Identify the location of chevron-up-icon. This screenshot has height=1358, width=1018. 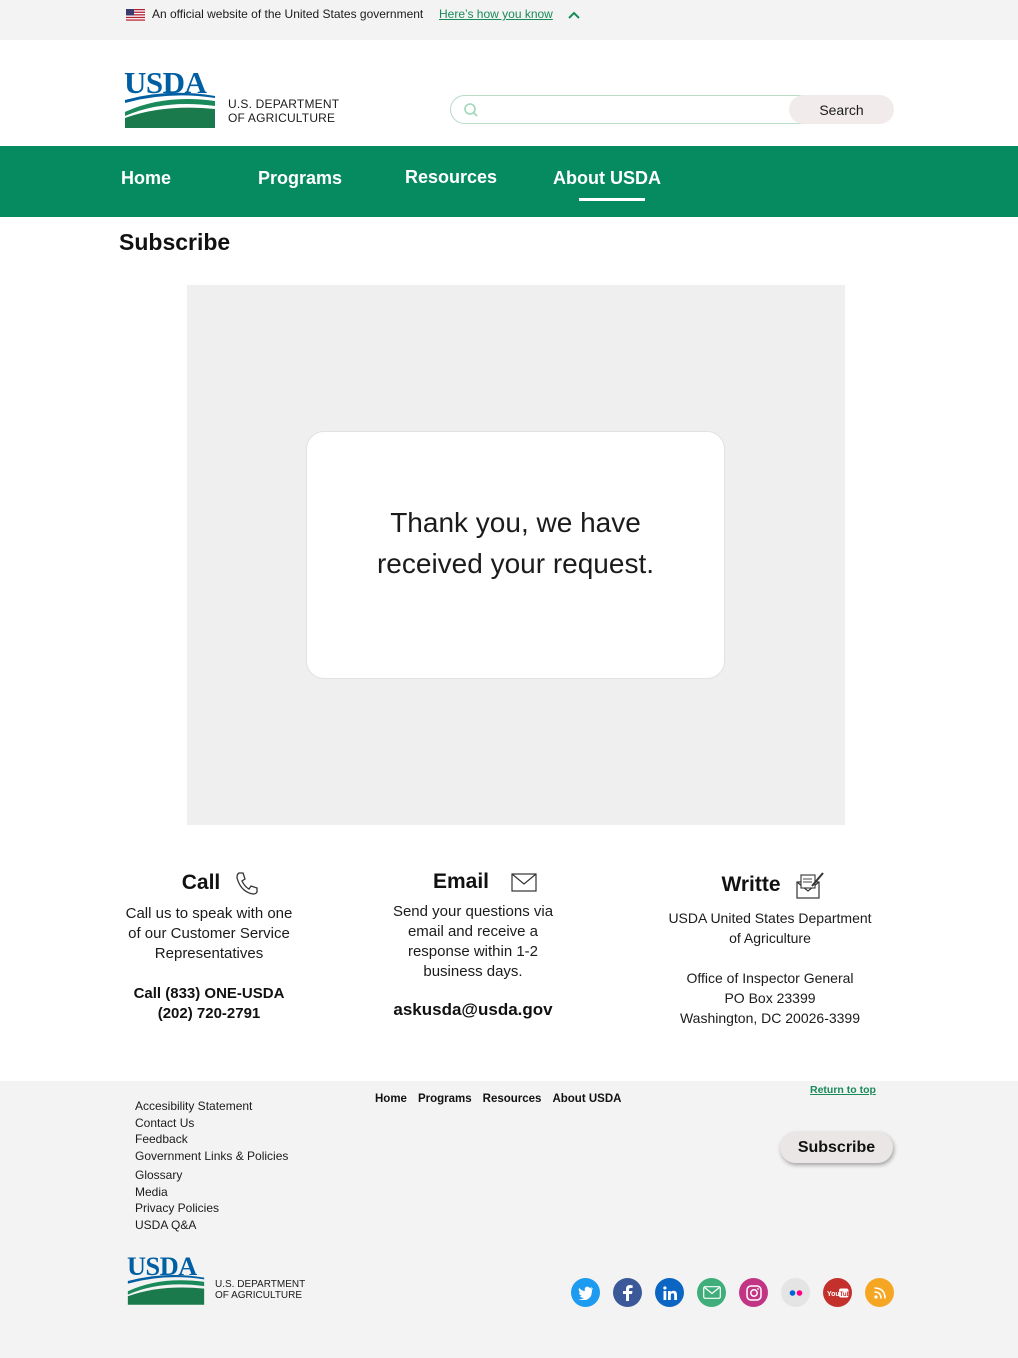
(574, 15).